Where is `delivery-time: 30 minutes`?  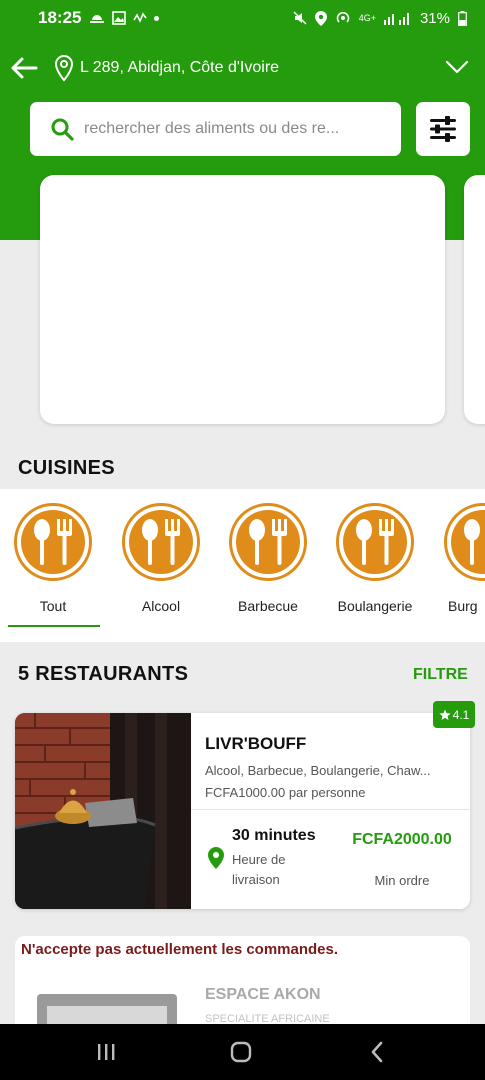 delivery-time: 30 minutes is located at coordinates (274, 835).